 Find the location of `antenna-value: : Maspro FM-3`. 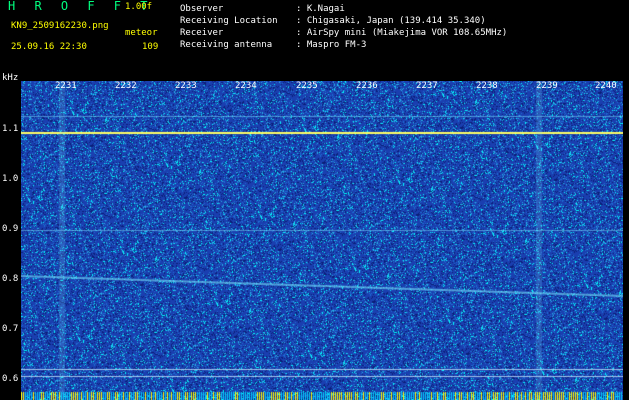

antenna-value: : Maspro FM-3 is located at coordinates (331, 45).